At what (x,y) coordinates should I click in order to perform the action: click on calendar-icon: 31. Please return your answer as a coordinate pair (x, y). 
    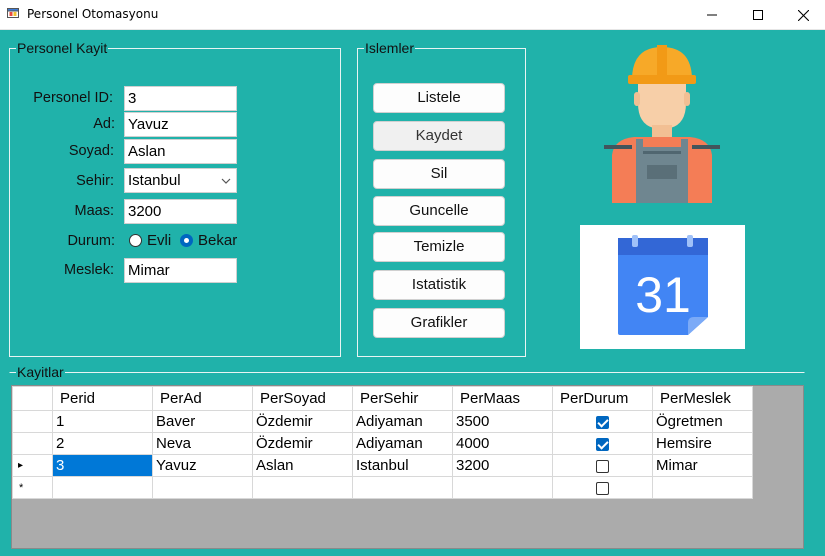
    Looking at the image, I should click on (663, 285).